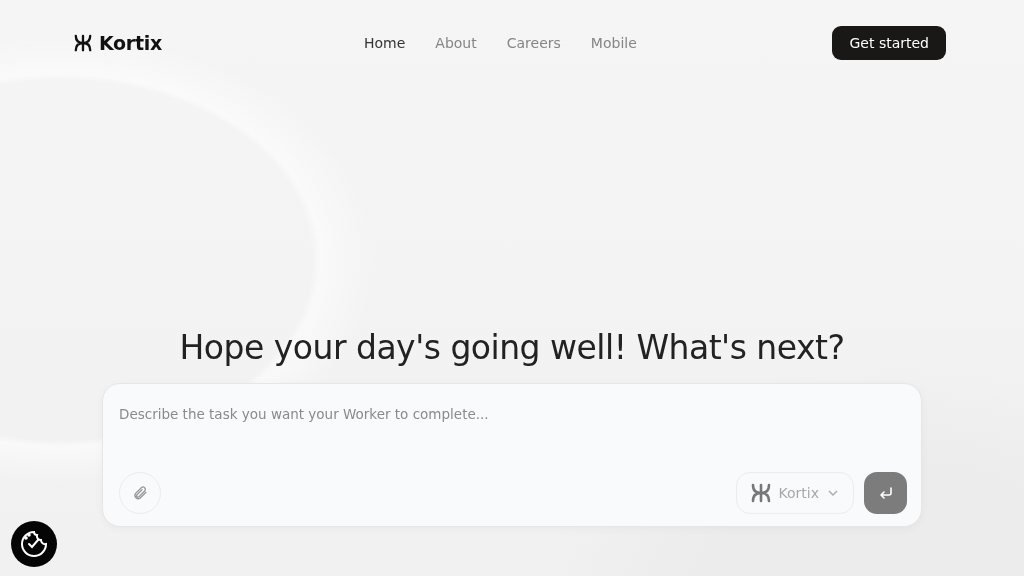 The image size is (1024, 576). I want to click on brand-name: Kortix, so click(130, 43).